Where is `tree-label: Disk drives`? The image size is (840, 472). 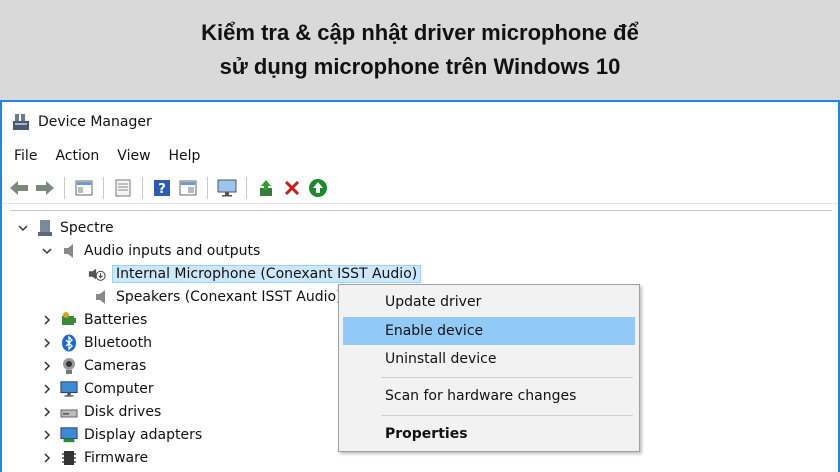 tree-label: Disk drives is located at coordinates (123, 412).